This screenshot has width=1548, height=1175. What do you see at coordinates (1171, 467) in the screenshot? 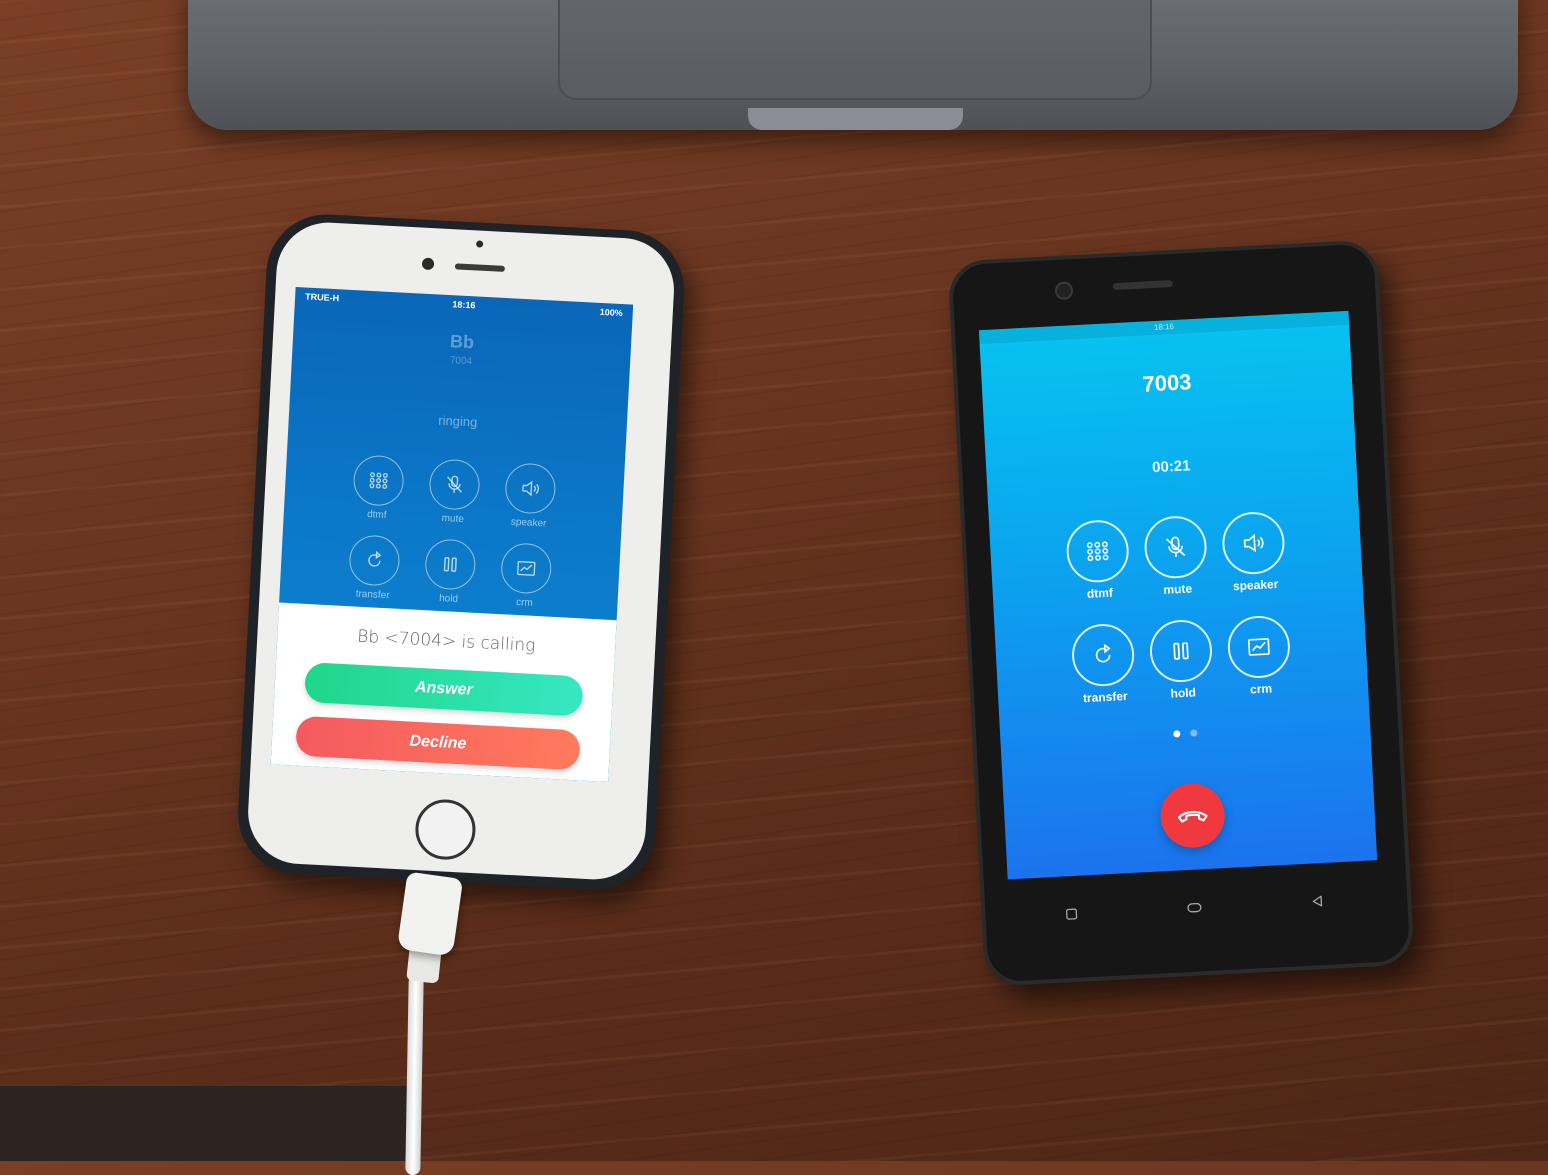
I see `call-timer: 00:21` at bounding box center [1171, 467].